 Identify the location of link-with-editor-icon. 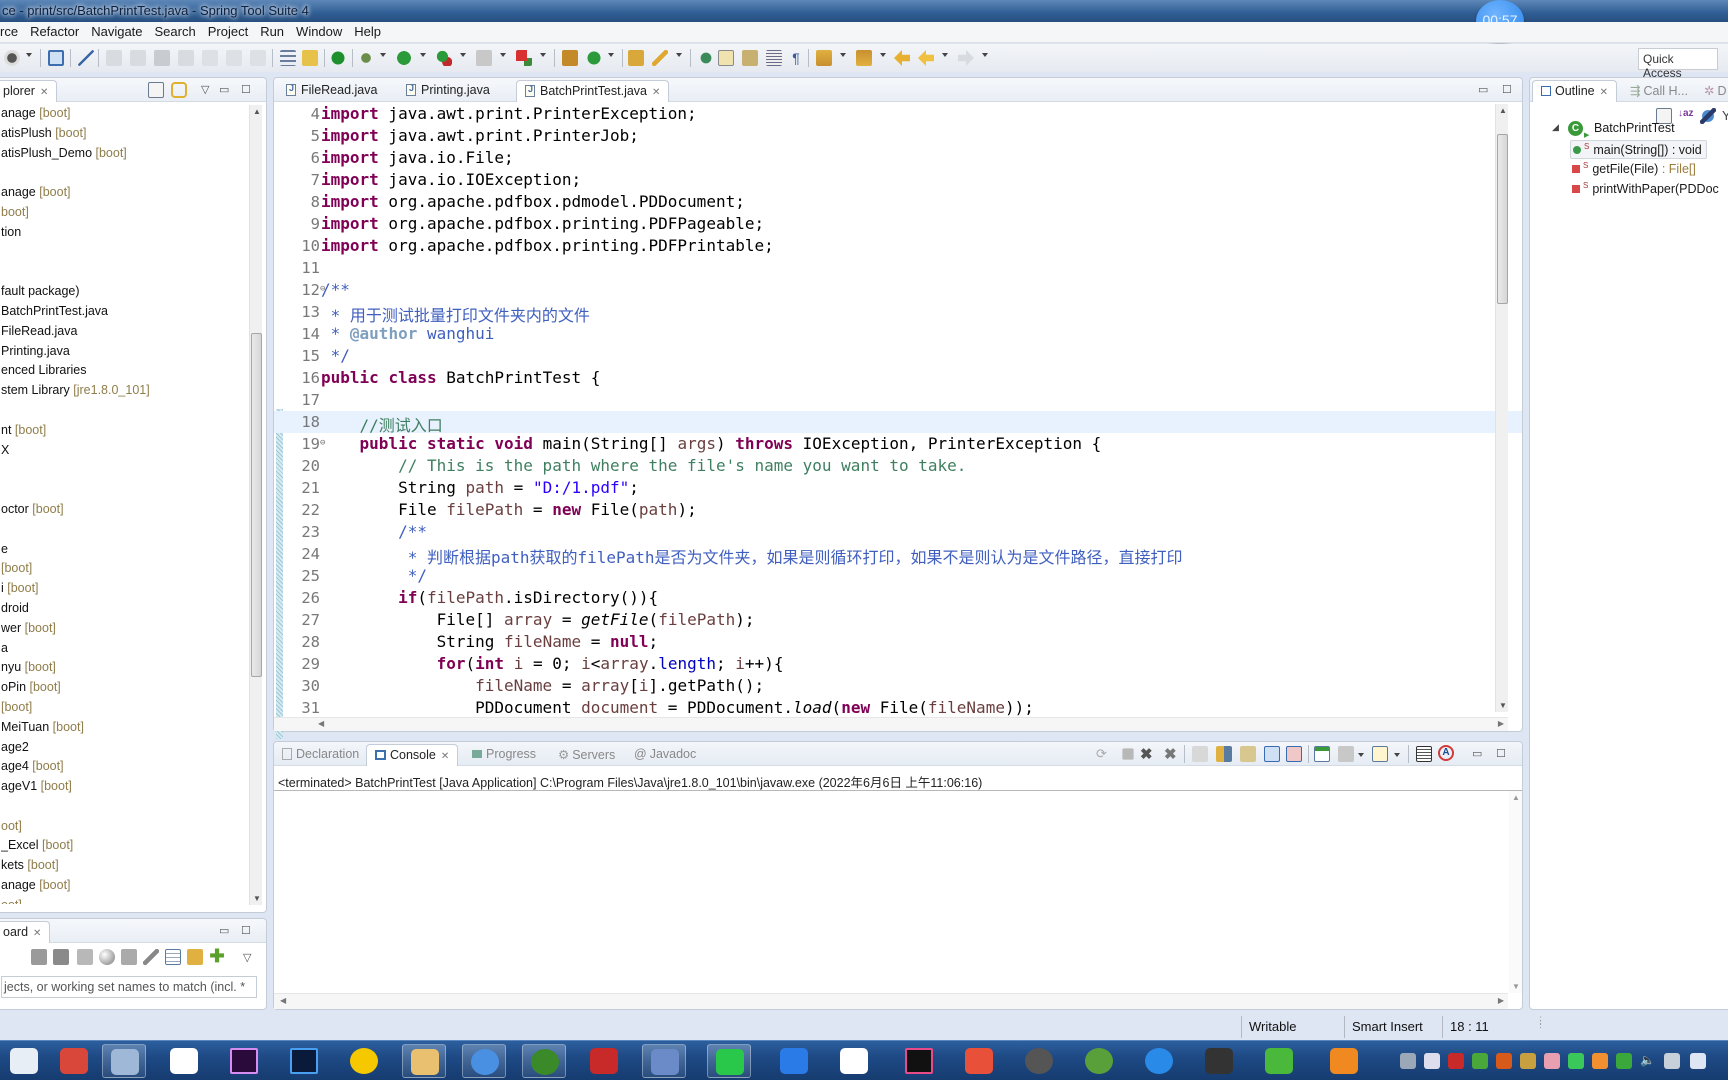
(179, 90).